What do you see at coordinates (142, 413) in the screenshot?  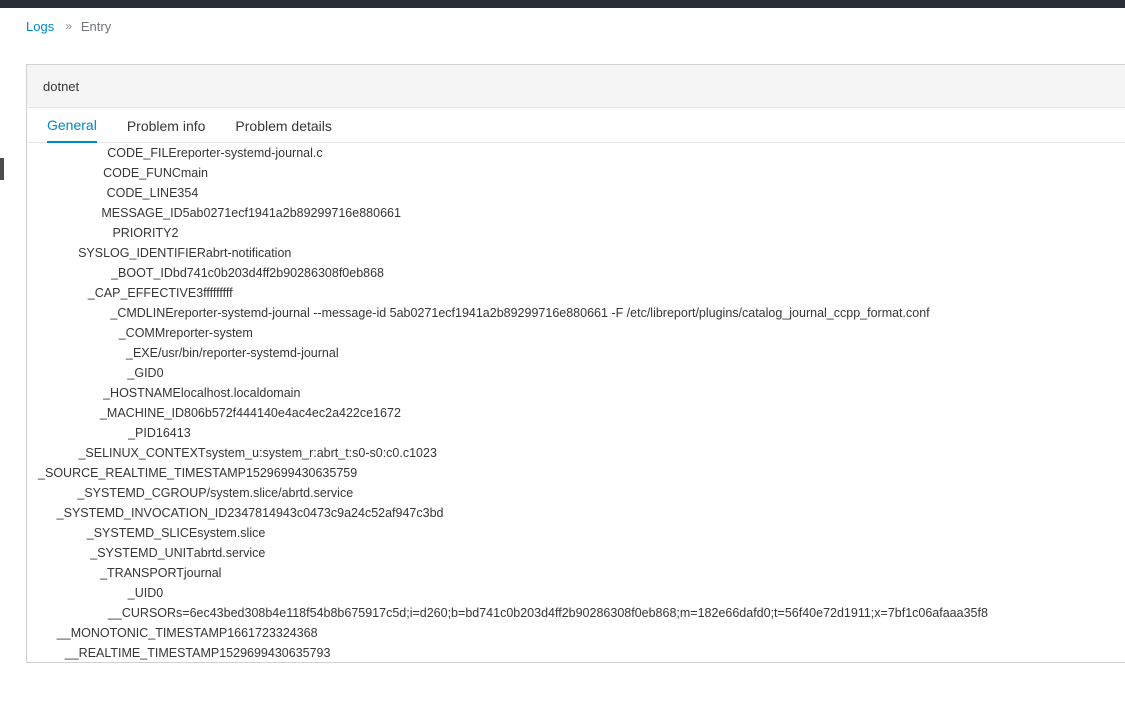 I see `field-key: _MACHINE_ID` at bounding box center [142, 413].